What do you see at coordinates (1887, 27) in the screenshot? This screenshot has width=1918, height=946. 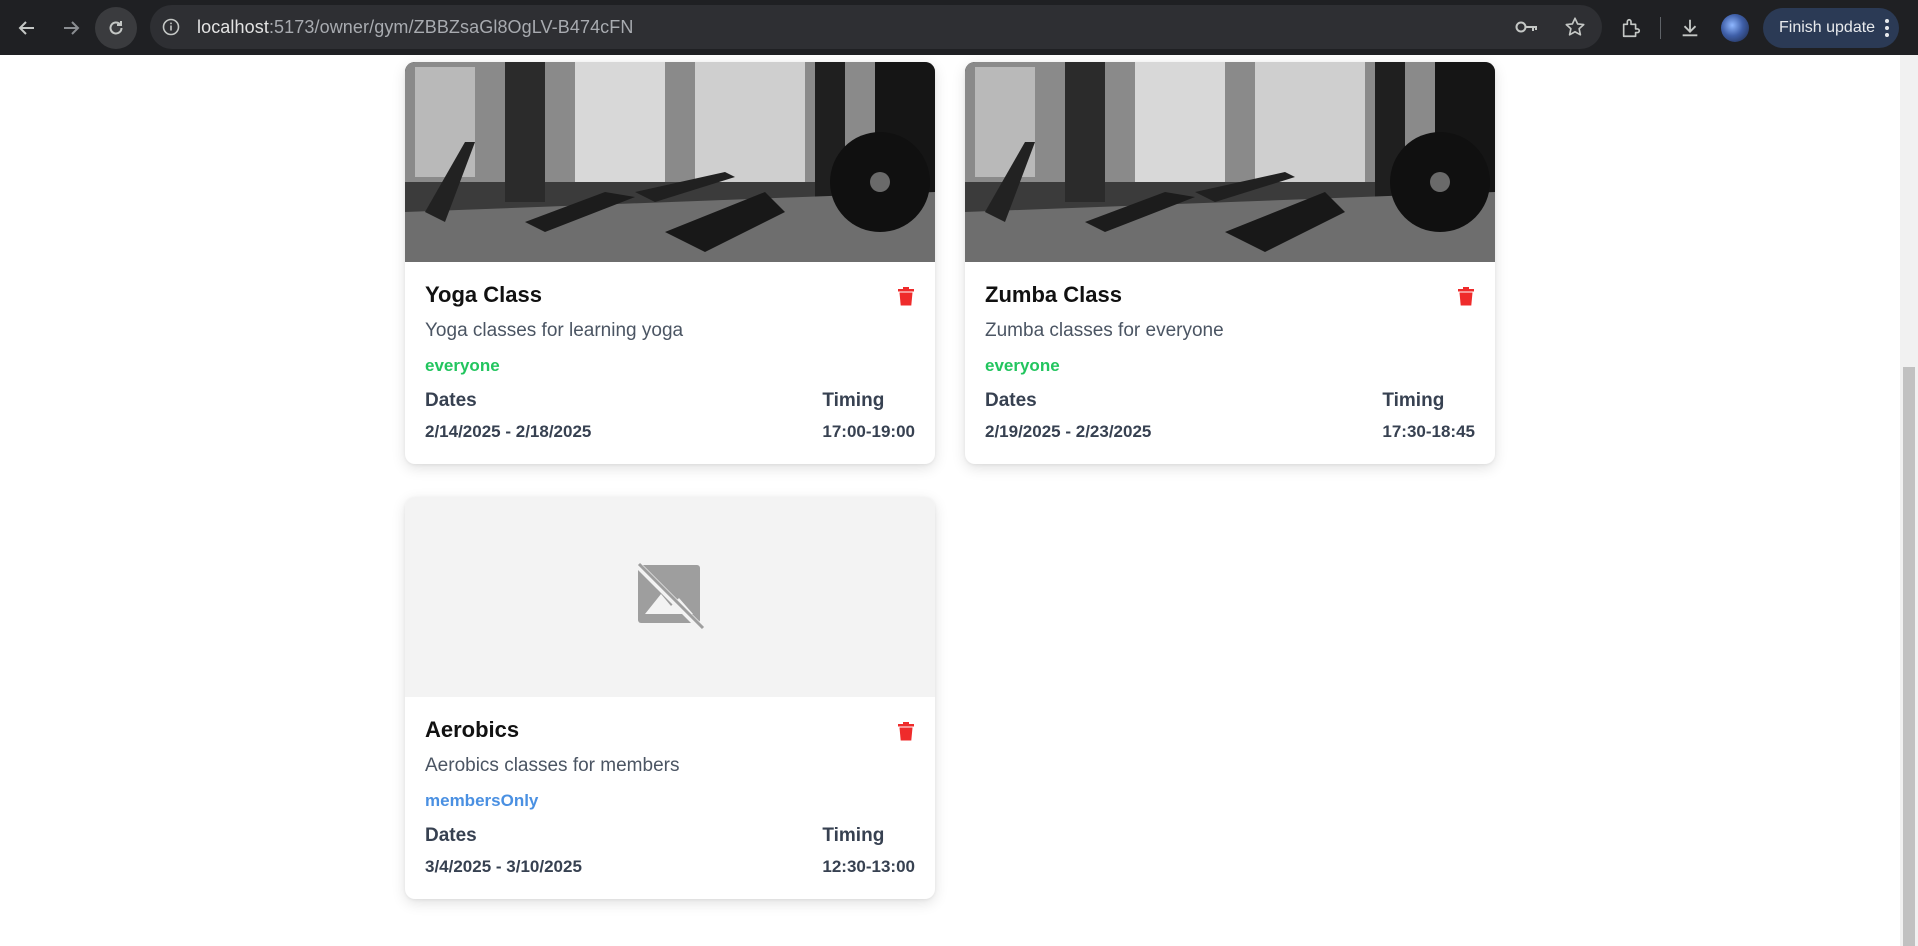 I see `more-menu-icon` at bounding box center [1887, 27].